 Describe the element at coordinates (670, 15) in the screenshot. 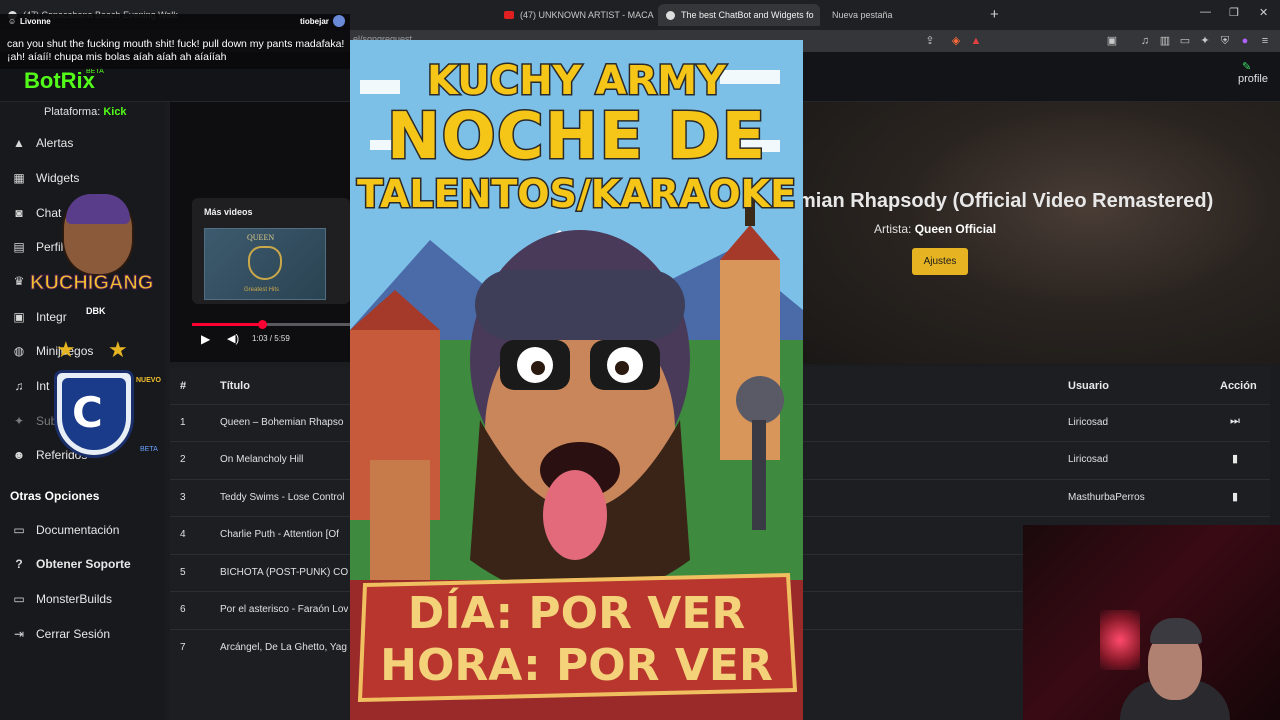

I see `site-favicon-icon` at that location.